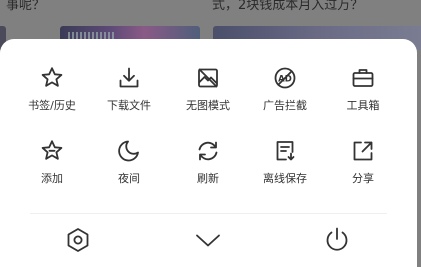  I want to click on ad-block-icon: AD, so click(285, 78).